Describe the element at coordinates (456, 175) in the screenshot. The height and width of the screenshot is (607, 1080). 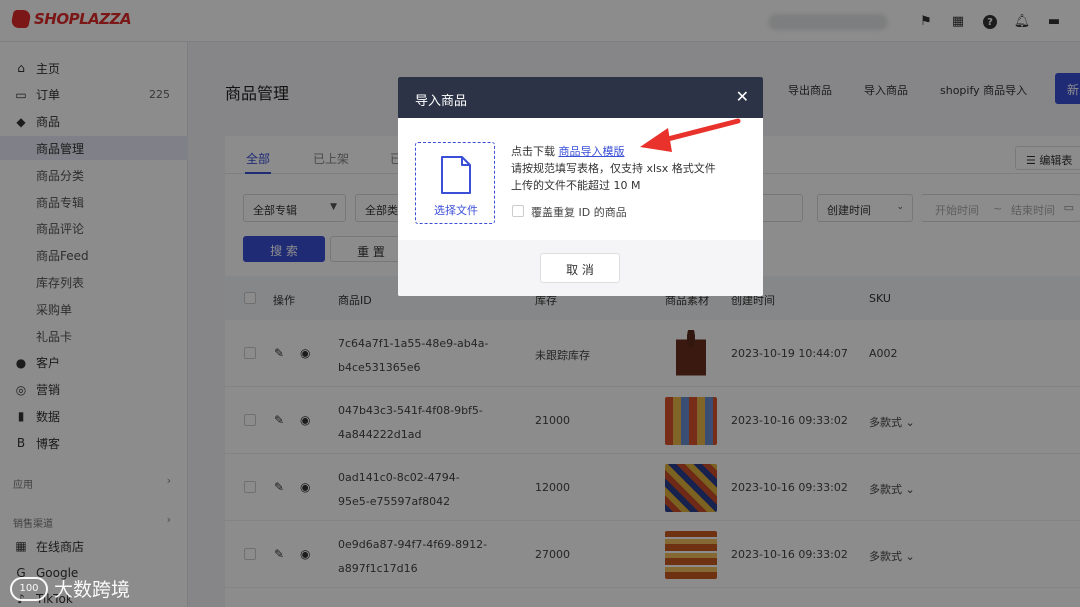
I see `file-icon` at that location.